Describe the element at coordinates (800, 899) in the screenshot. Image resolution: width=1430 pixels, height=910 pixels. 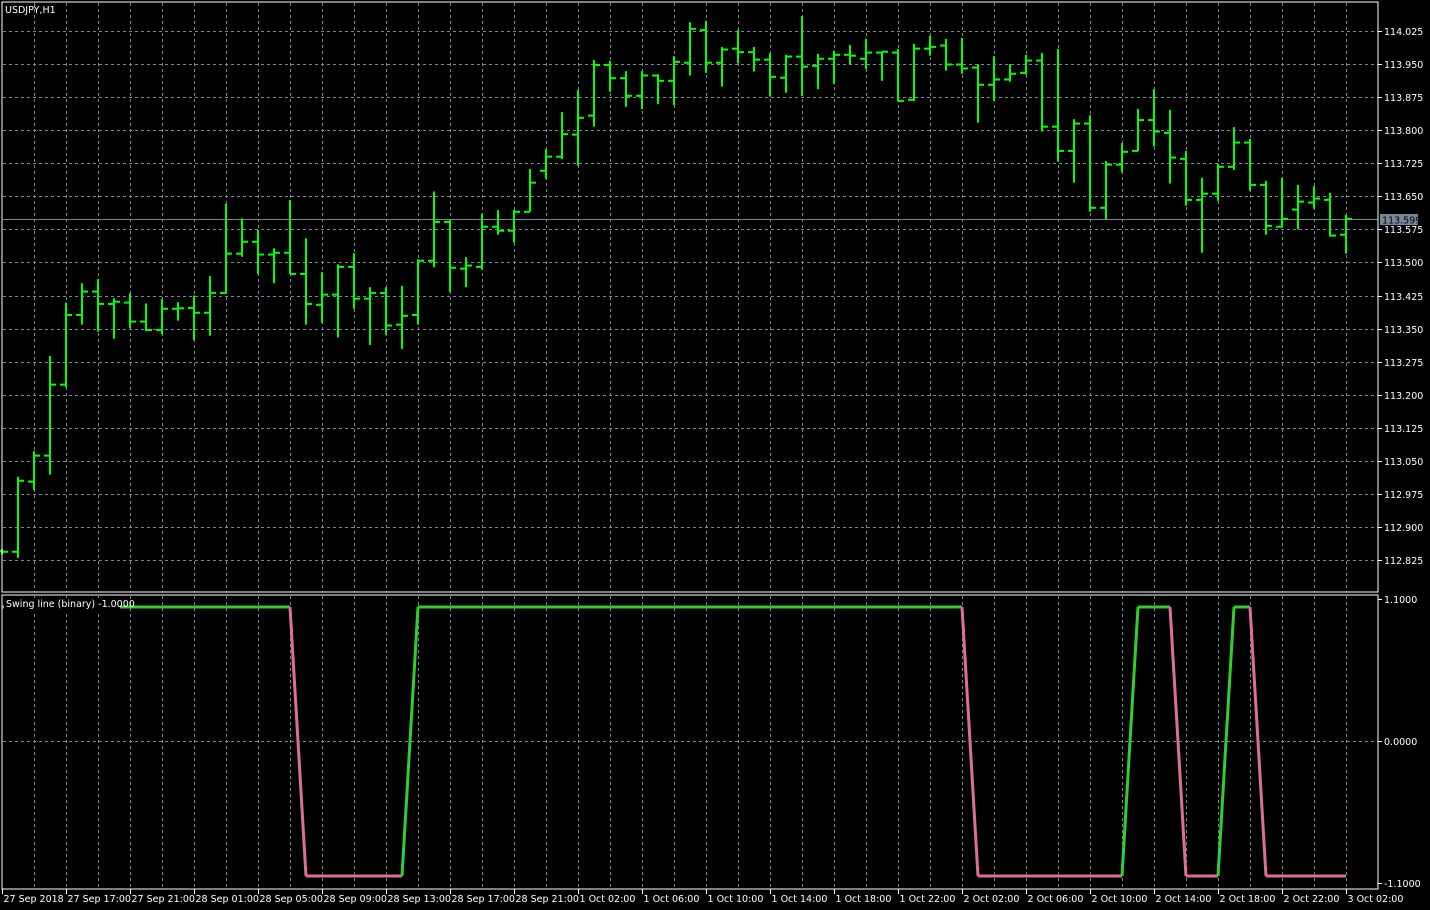
I see `time-tick-label: 1 Oct 14:00` at that location.